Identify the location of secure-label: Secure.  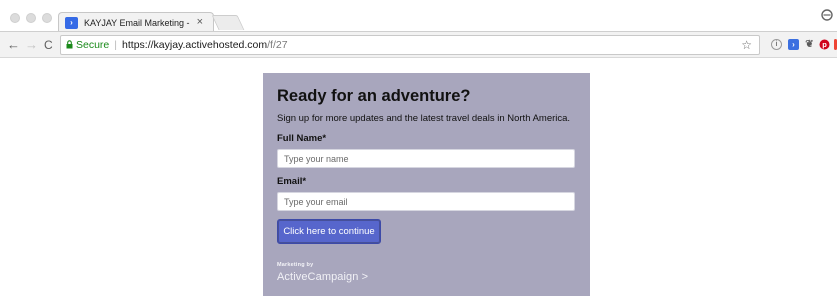
(93, 45).